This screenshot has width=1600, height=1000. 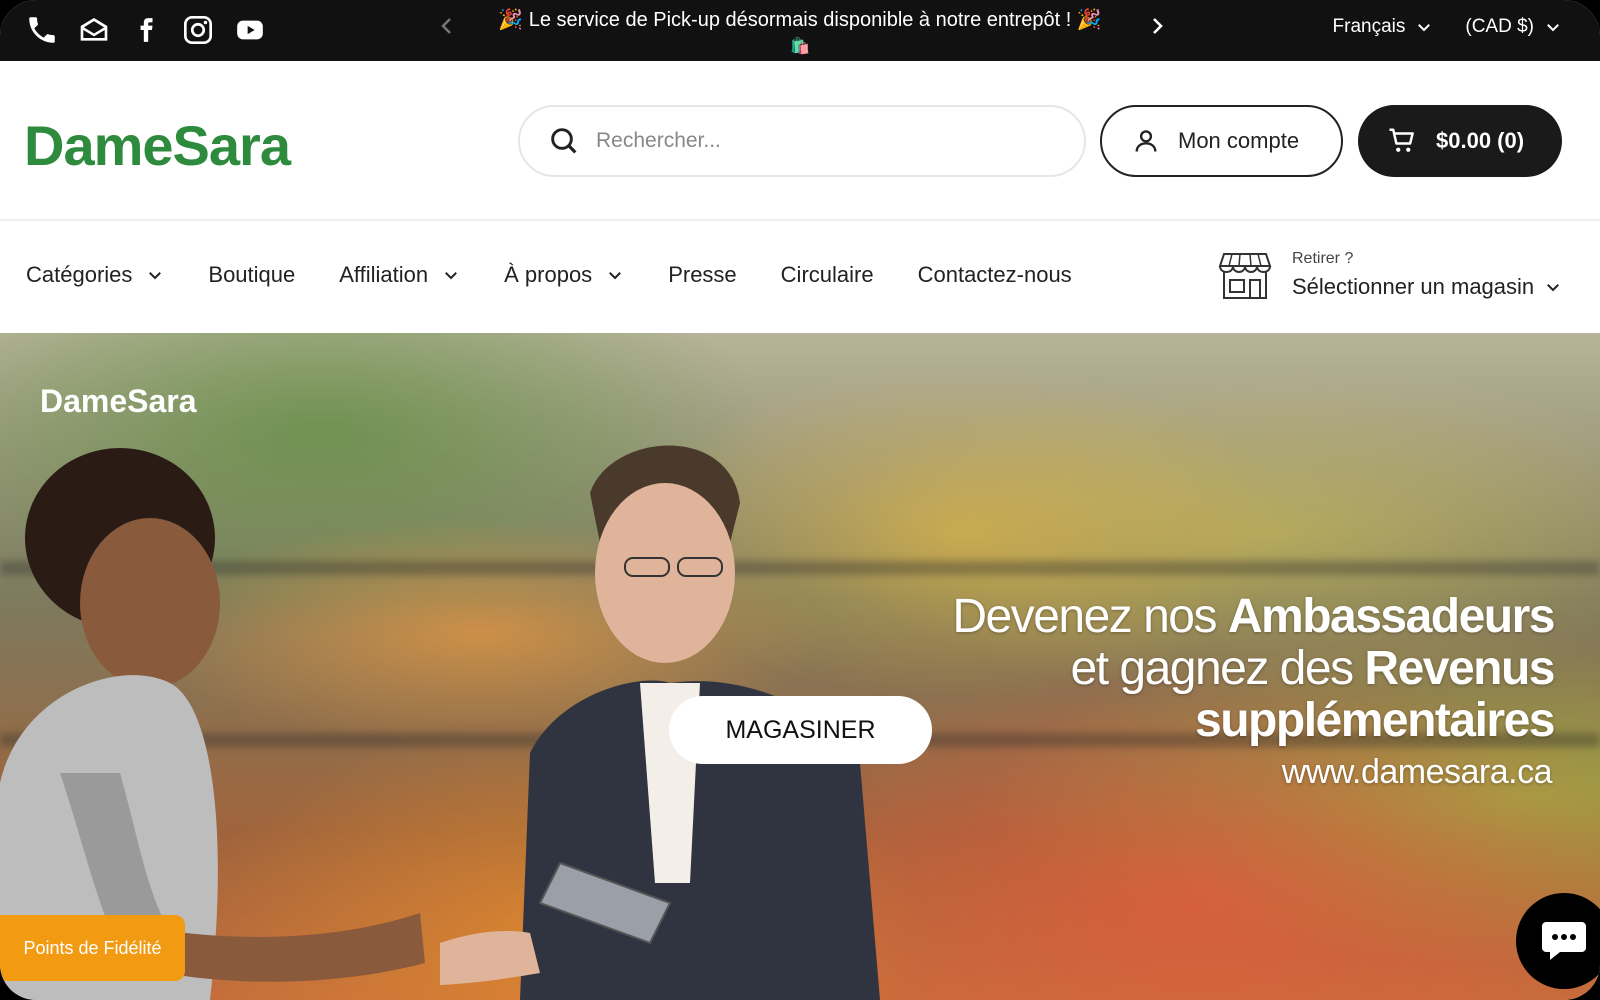 I want to click on nav-item-boutique: Boutique, so click(x=251, y=275).